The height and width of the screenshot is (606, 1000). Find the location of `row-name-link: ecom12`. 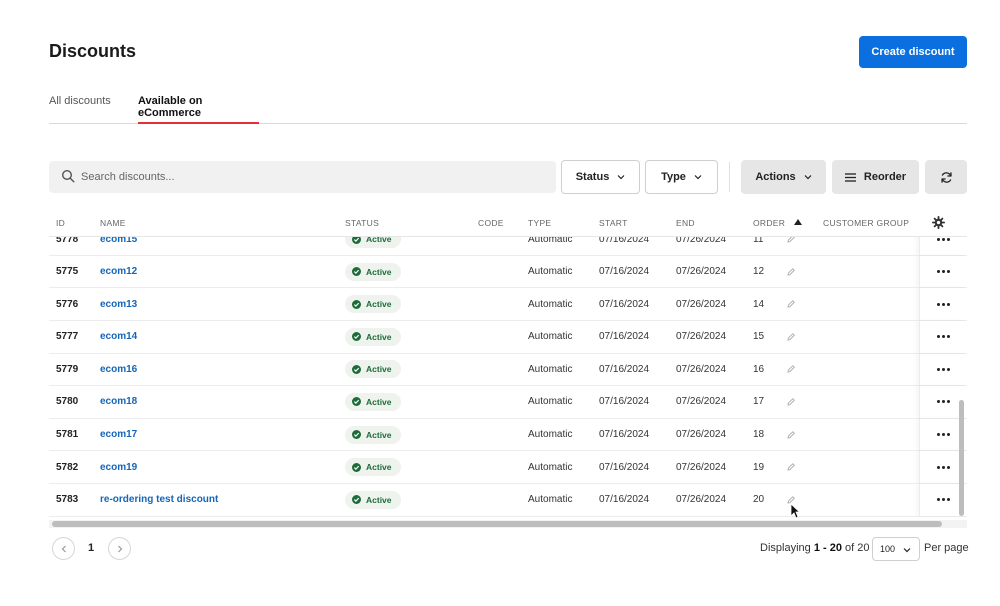

row-name-link: ecom12 is located at coordinates (118, 272).